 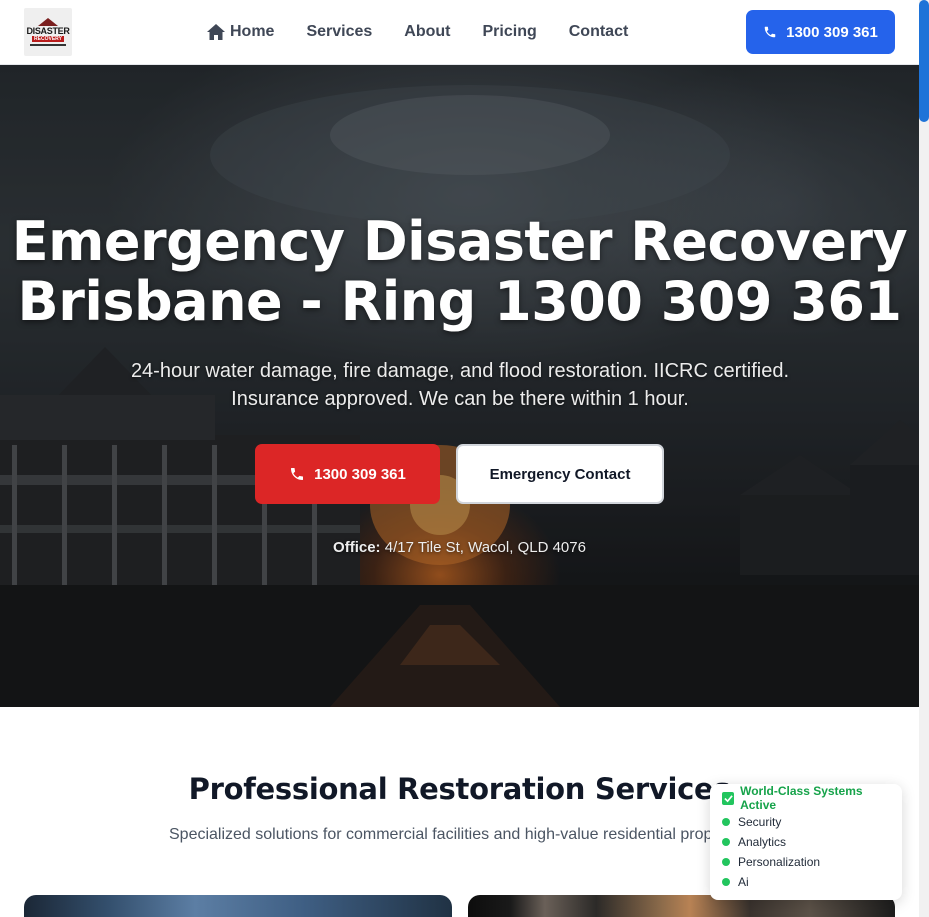 I want to click on hero-call-label: 1300 309 361, so click(x=360, y=474).